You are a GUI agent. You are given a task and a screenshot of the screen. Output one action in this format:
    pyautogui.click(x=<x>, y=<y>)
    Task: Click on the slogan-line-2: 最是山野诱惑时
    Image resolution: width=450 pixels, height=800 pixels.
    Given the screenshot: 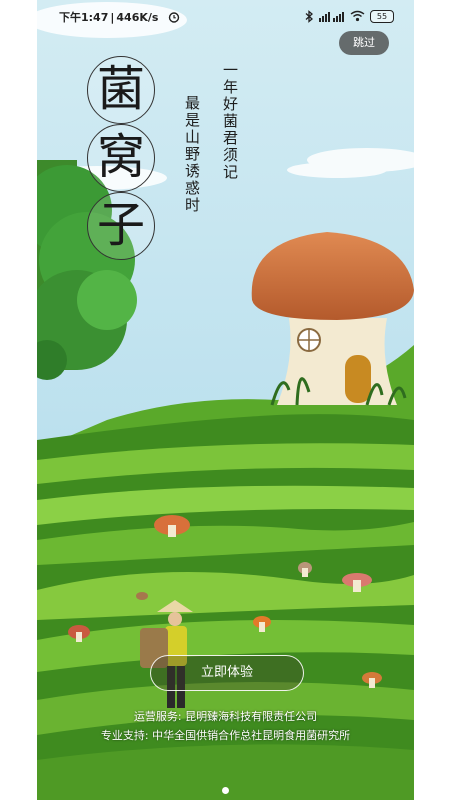 What is the action you would take?
    pyautogui.click(x=192, y=154)
    